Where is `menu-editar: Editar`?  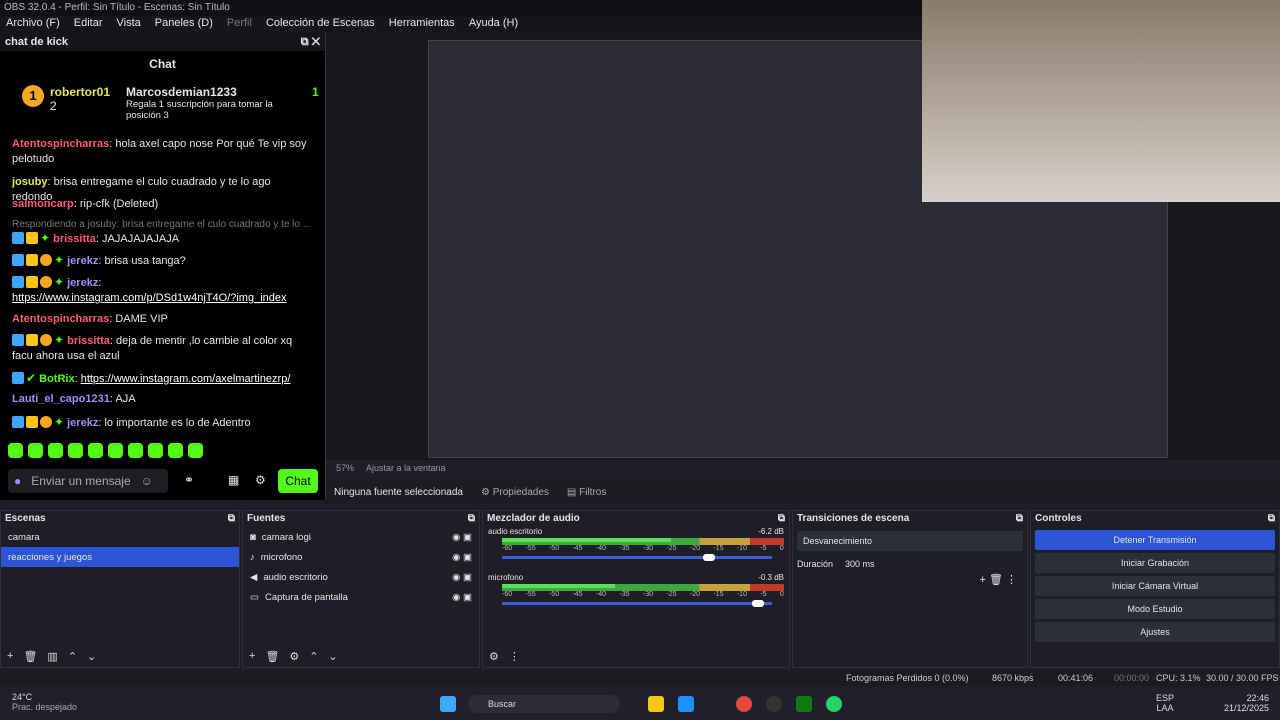 menu-editar: Editar is located at coordinates (88, 24).